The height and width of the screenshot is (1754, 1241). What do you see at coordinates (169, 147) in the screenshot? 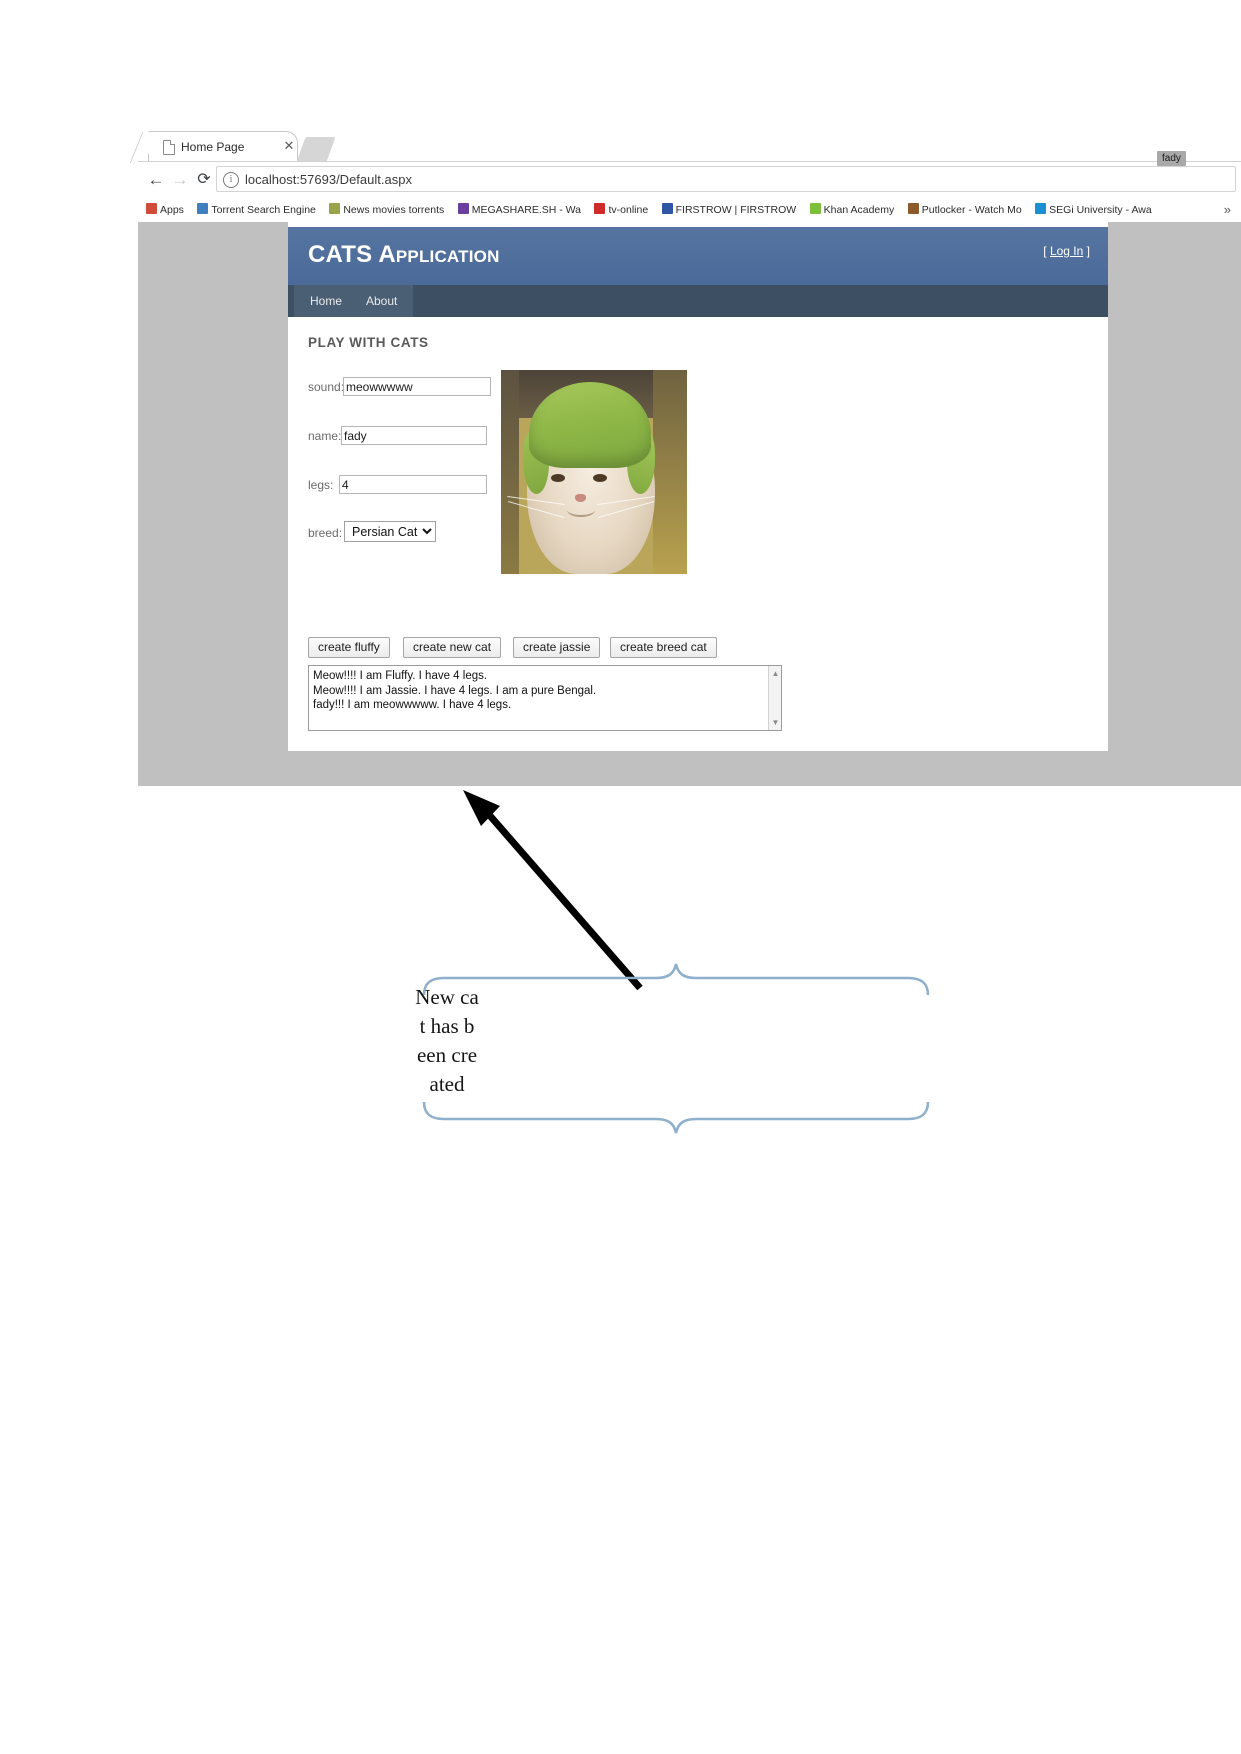
I see `page-icon` at bounding box center [169, 147].